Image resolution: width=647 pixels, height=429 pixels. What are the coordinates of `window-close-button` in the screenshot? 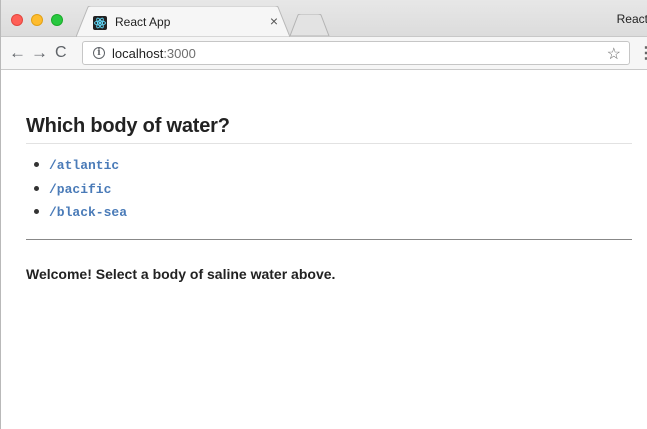 It's located at (17, 20).